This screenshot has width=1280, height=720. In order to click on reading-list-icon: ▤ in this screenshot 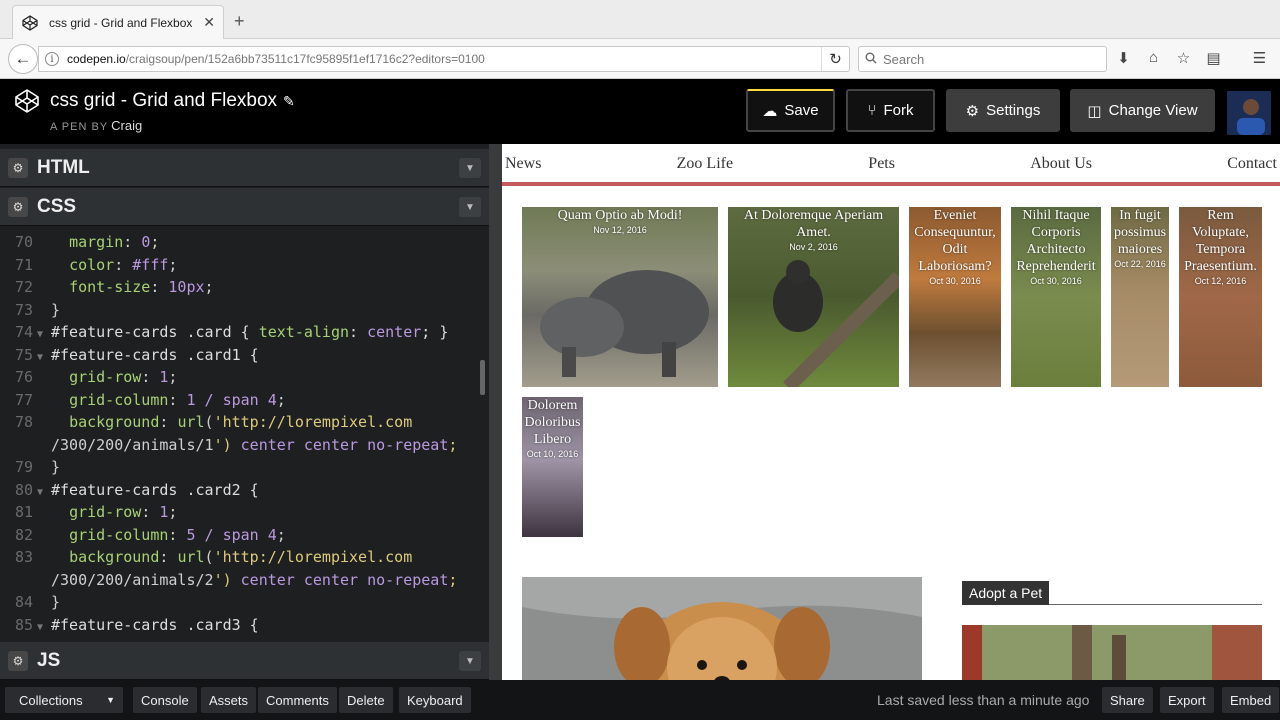, I will do `click(1213, 58)`.